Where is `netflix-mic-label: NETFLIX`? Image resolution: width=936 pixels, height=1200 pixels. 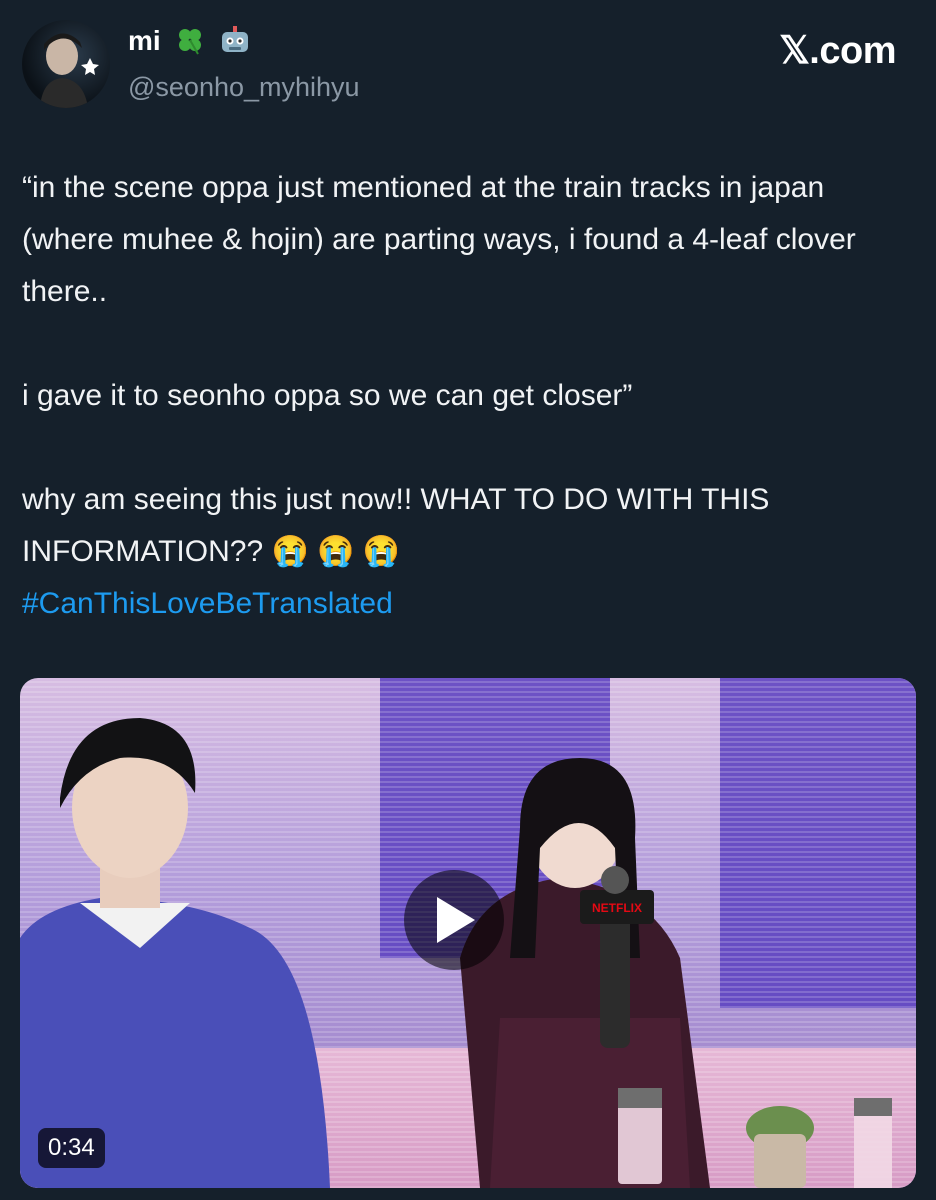 netflix-mic-label: NETFLIX is located at coordinates (617, 908).